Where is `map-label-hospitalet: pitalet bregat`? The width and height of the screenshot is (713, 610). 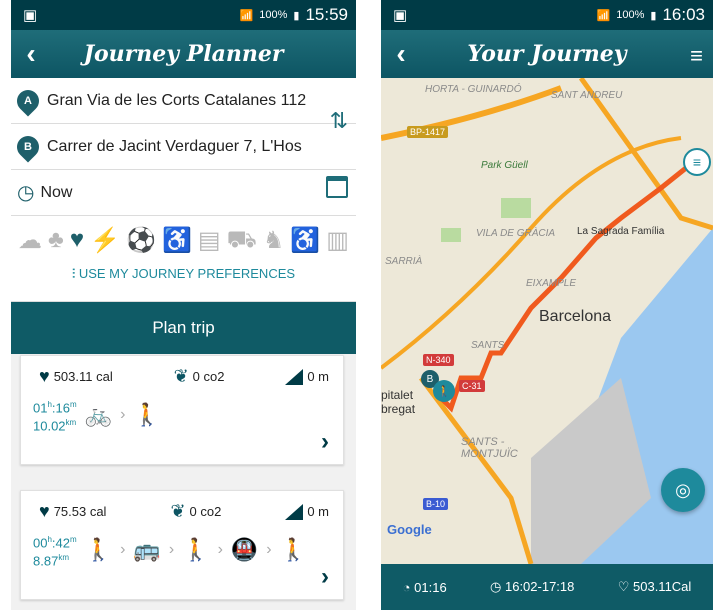 map-label-hospitalet: pitalet bregat is located at coordinates (398, 402).